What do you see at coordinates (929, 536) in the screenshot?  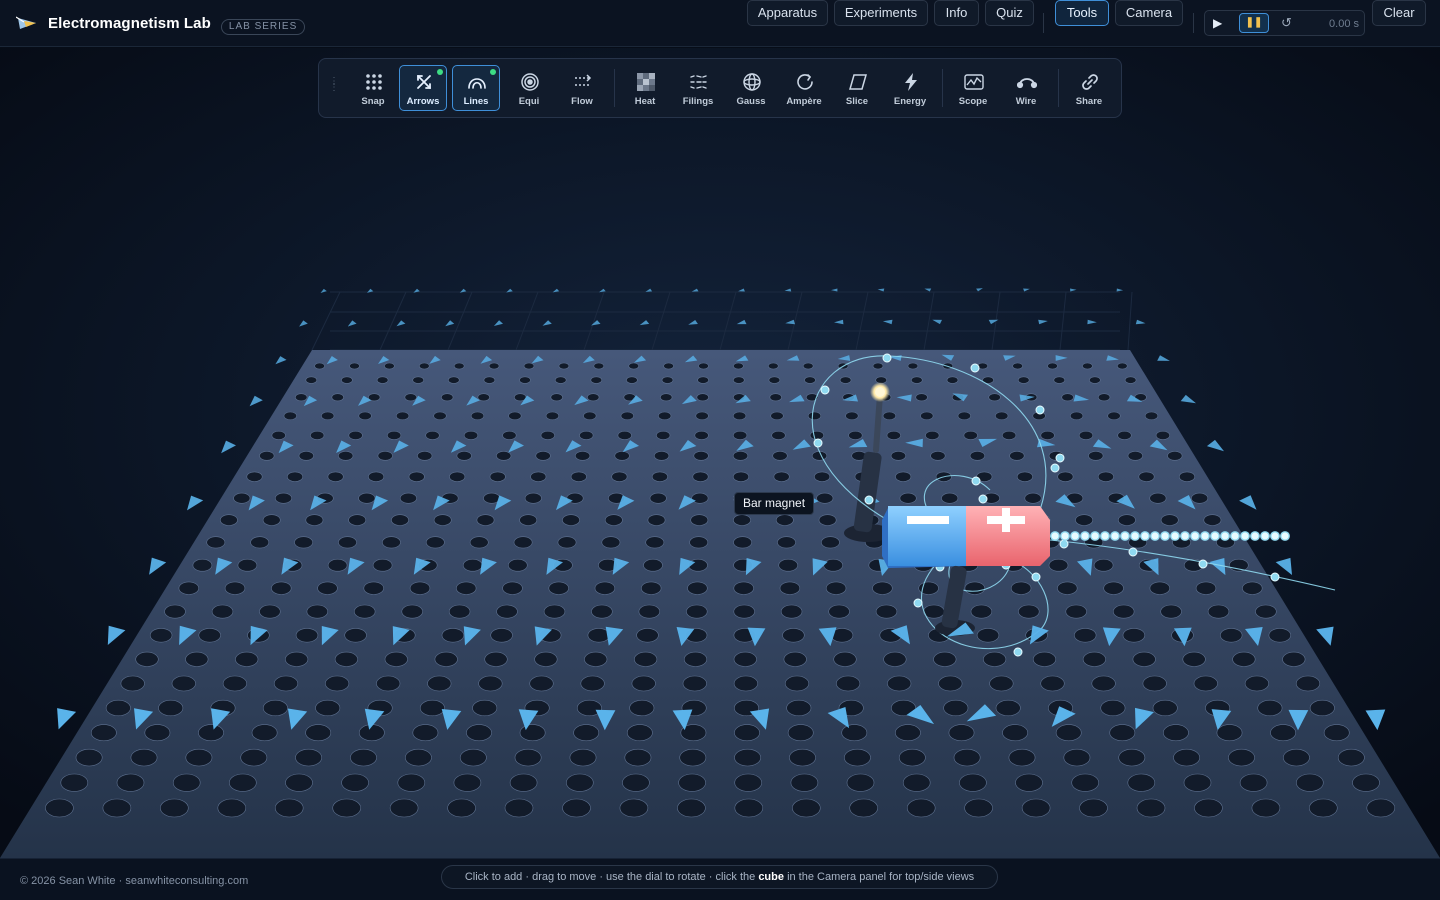 I see `magnet-north-pole` at bounding box center [929, 536].